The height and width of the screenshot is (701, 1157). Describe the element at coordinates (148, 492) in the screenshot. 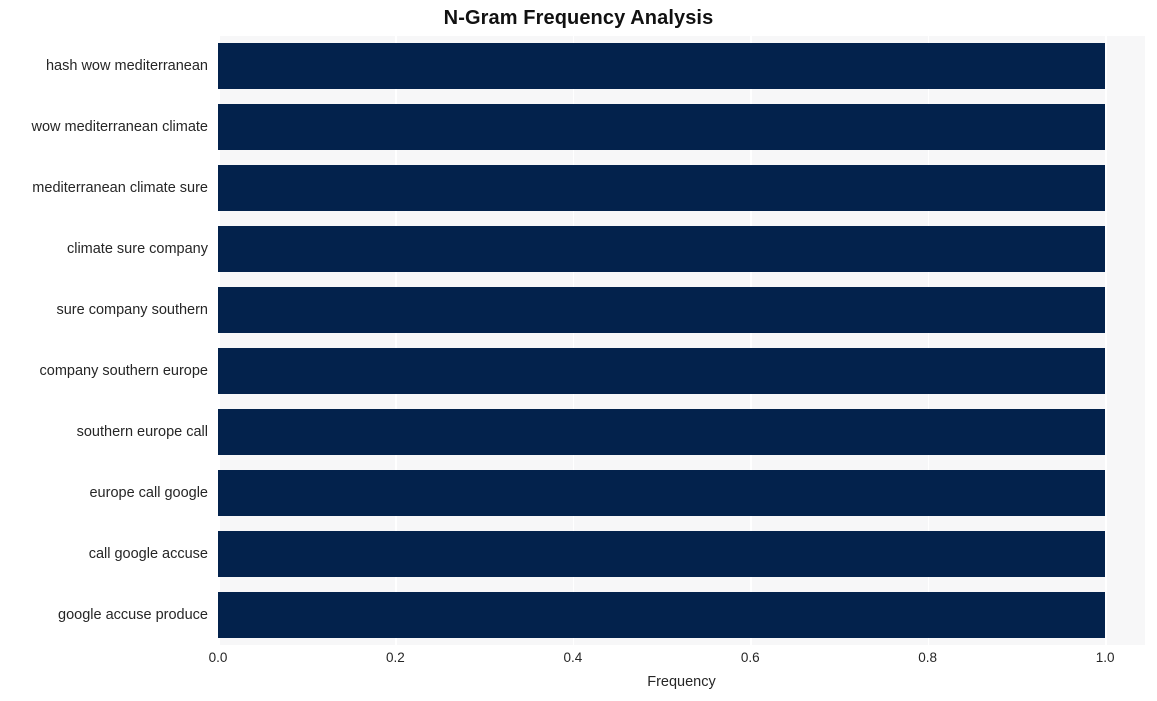

I see `y-tick-label: europe call google` at that location.